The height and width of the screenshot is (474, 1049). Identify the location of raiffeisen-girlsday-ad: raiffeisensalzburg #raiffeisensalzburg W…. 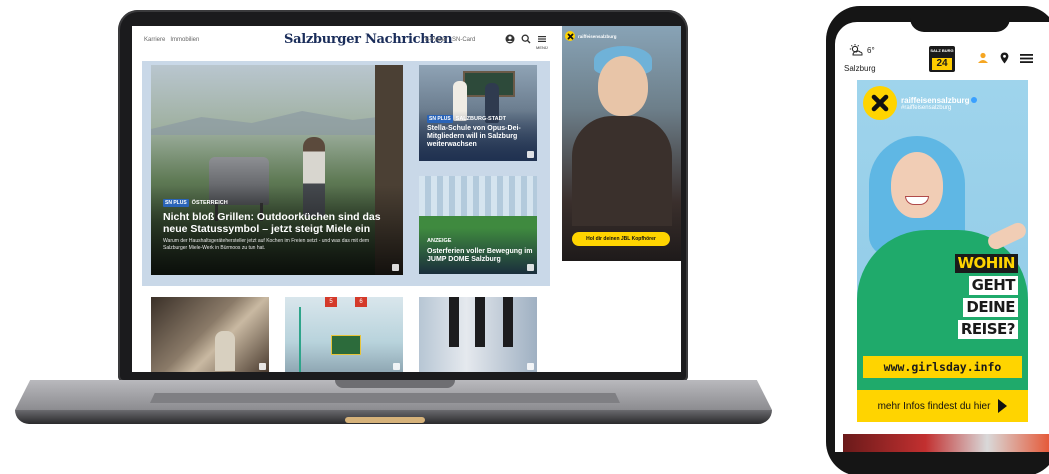
(942, 251).